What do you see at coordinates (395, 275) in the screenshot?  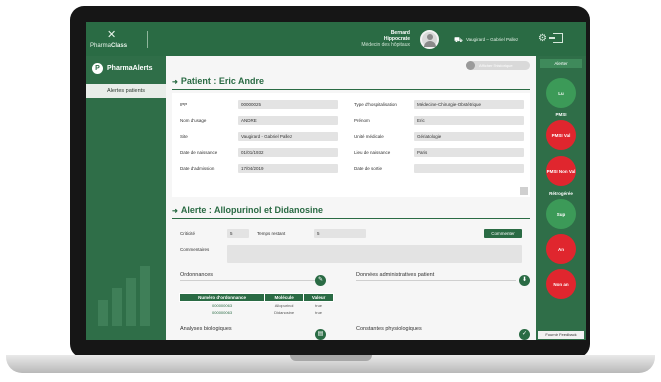 I see `donnees-title: Données administratives patient` at bounding box center [395, 275].